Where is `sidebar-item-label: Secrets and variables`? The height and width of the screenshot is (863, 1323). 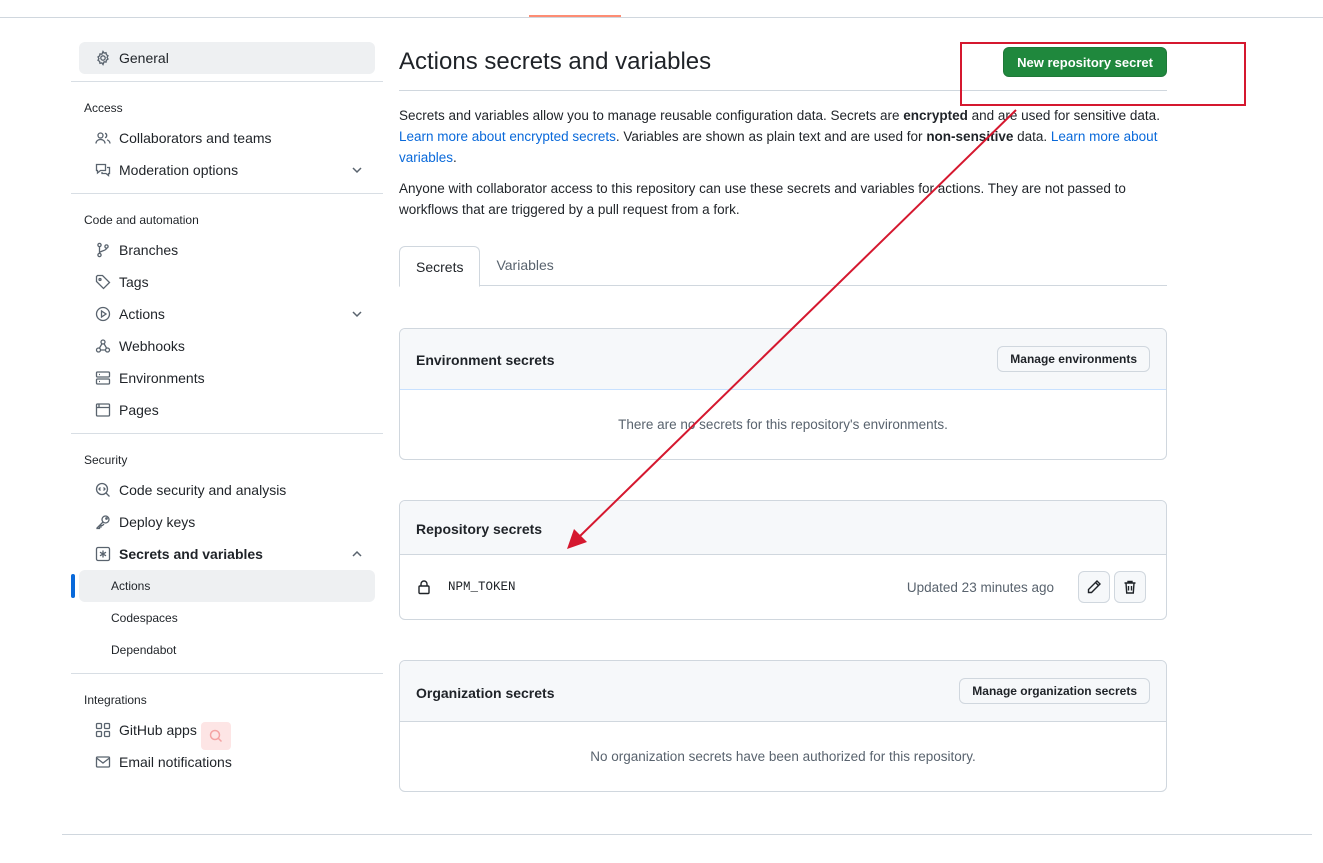
sidebar-item-label: Secrets and variables is located at coordinates (191, 554).